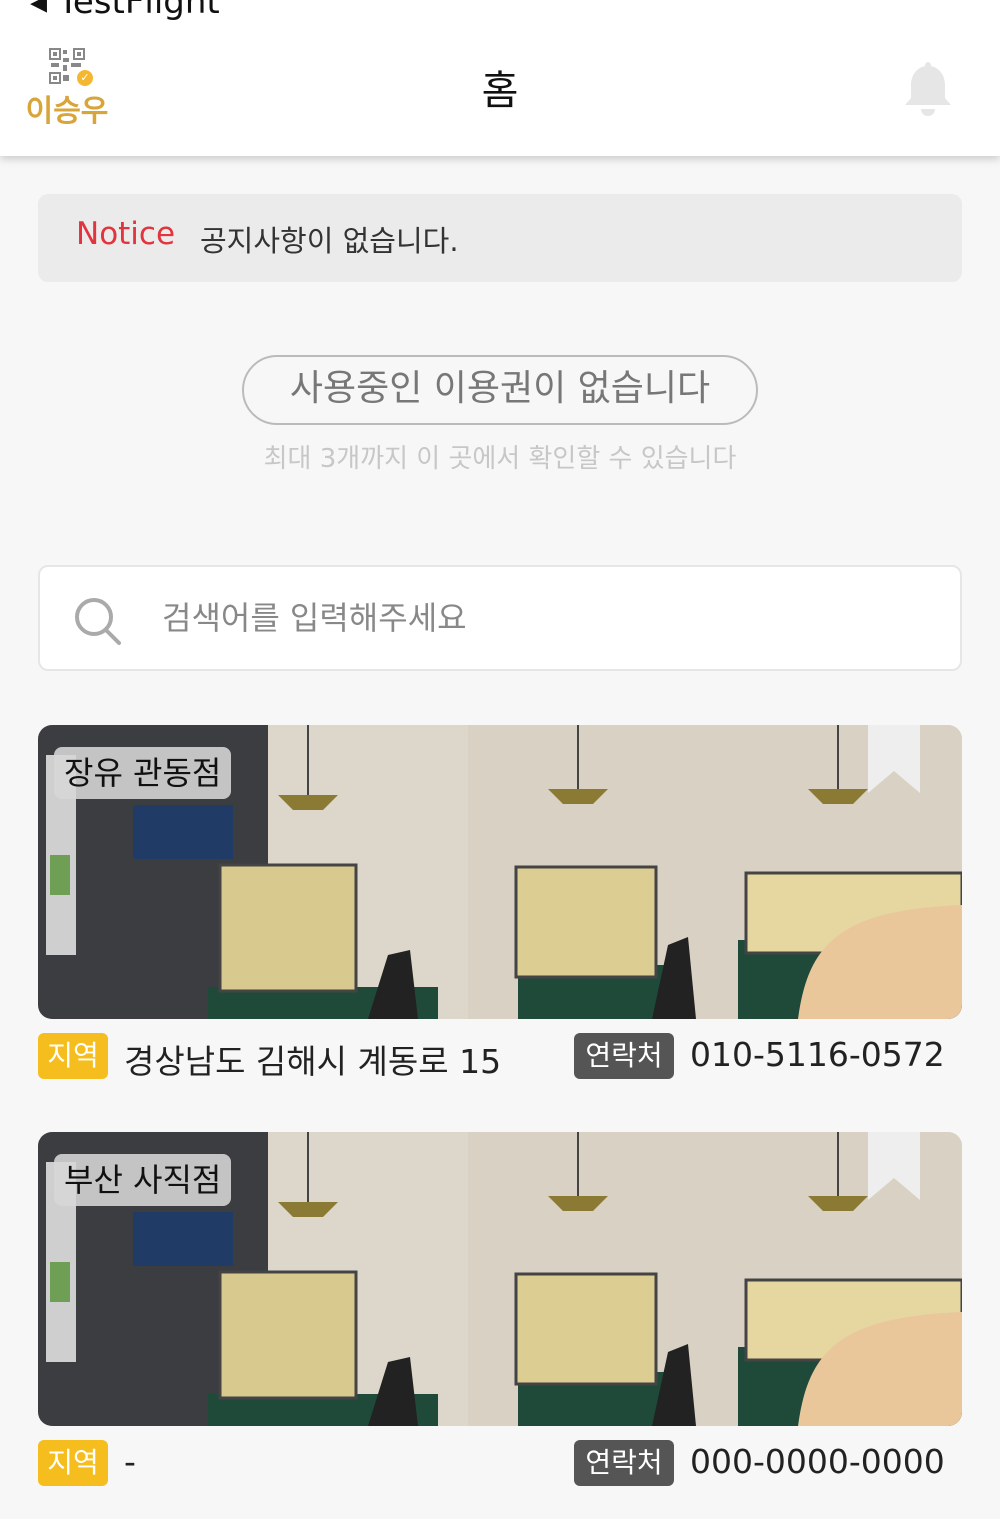  Describe the element at coordinates (500, 390) in the screenshot. I see `pass-status-pill: 사용중인 이용권이 없습니다` at that location.